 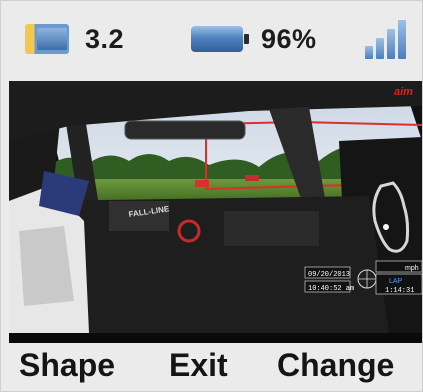 I want to click on video-bottom-bar, so click(x=215, y=338).